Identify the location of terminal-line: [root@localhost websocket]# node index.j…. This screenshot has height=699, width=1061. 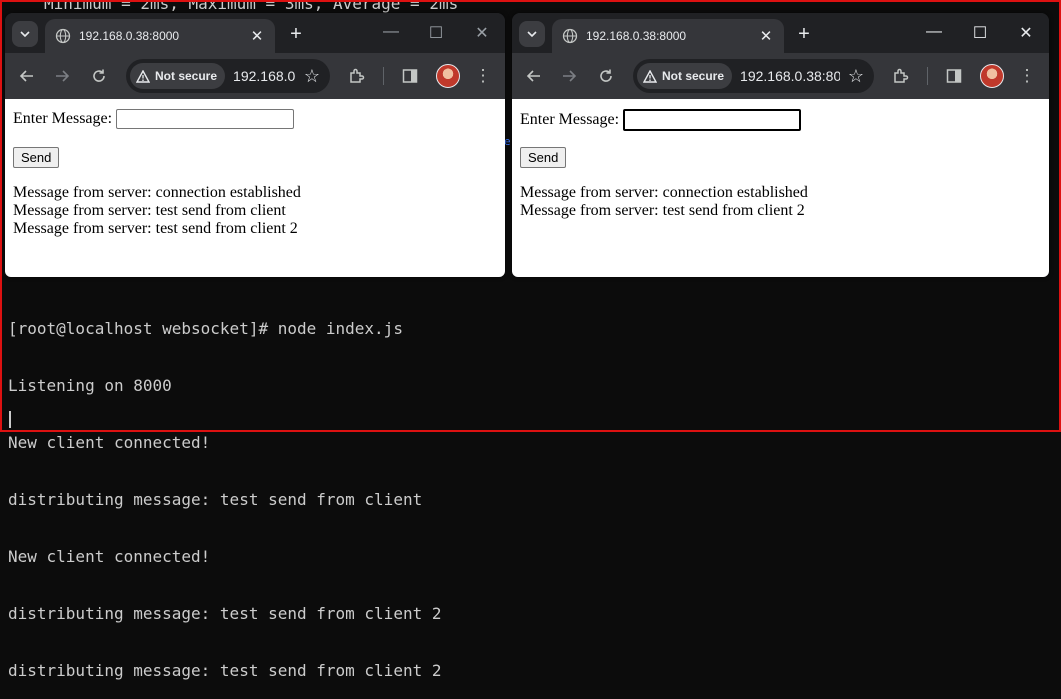
(205, 328).